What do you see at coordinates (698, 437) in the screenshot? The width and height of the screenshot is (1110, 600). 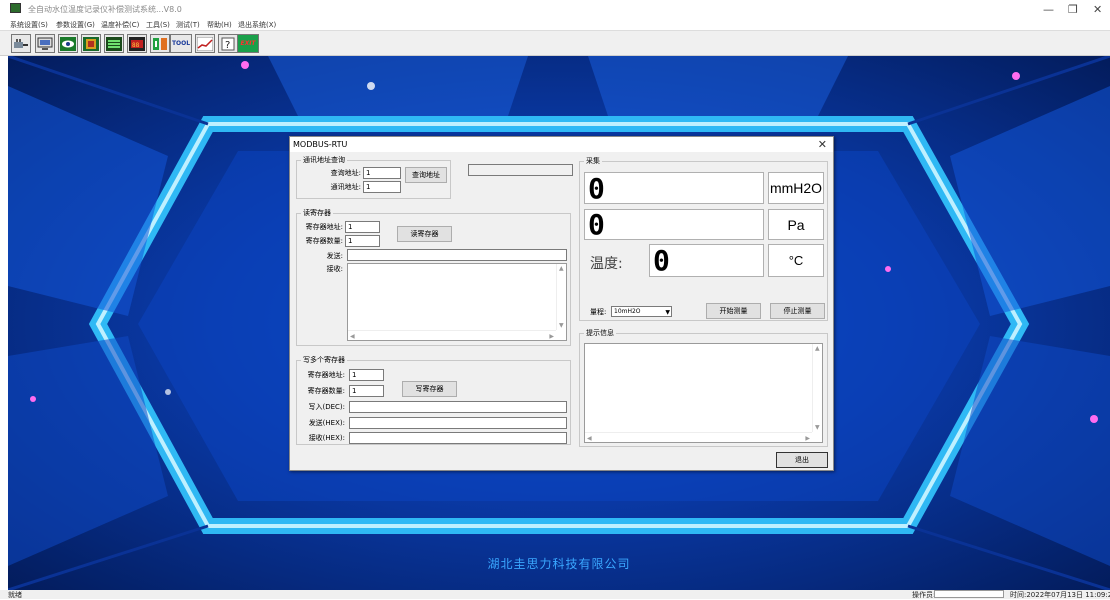 I see `info-hscroll: ◀ ▶` at bounding box center [698, 437].